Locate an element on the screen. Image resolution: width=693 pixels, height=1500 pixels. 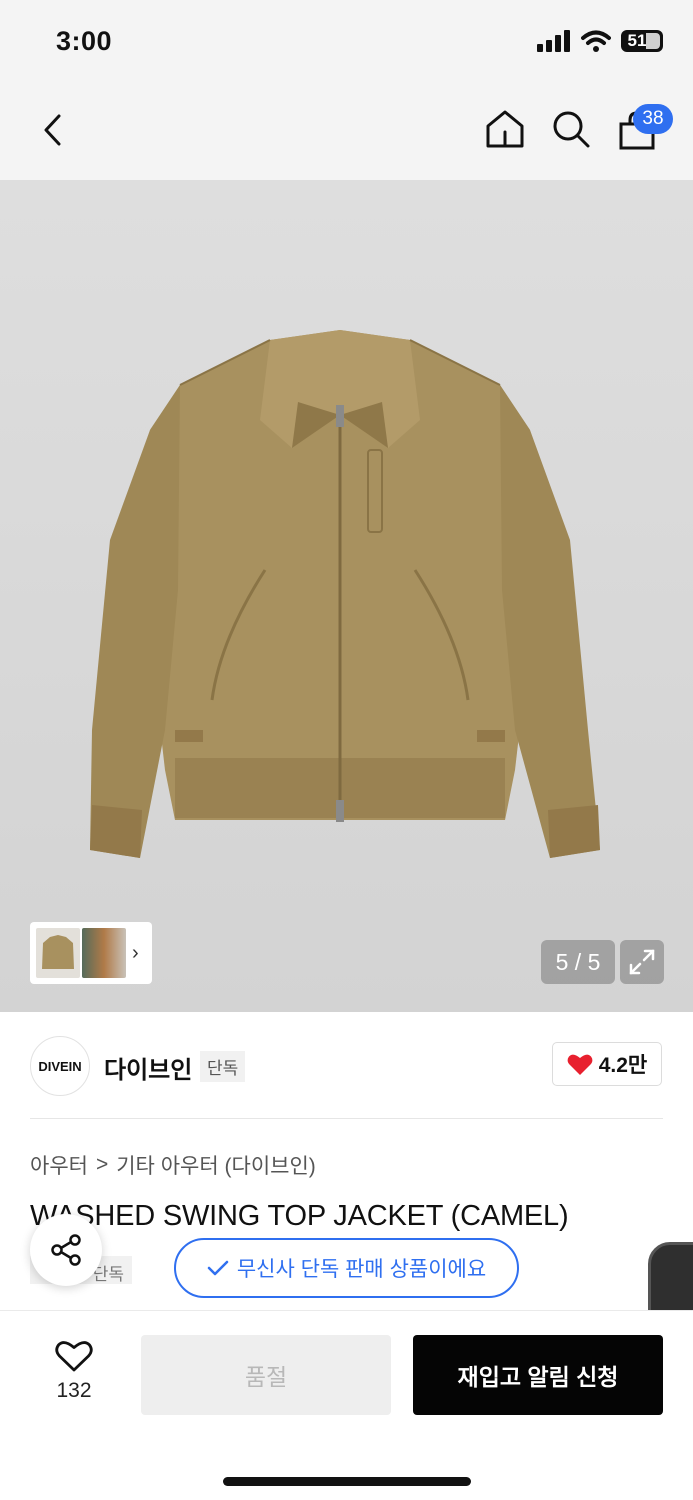
soldout-button: 품절 is located at coordinates (266, 1375).